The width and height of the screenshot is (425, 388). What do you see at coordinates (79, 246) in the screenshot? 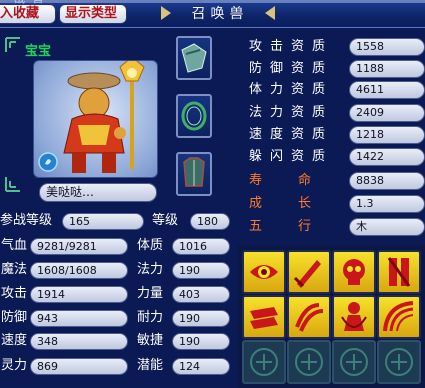
I see `stat-value: 9281/9281` at bounding box center [79, 246].